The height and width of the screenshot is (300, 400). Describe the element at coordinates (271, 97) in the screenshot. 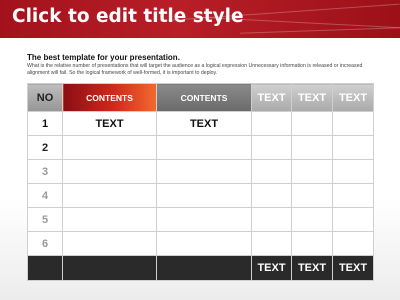

I see `header-text-1: TEXT` at that location.